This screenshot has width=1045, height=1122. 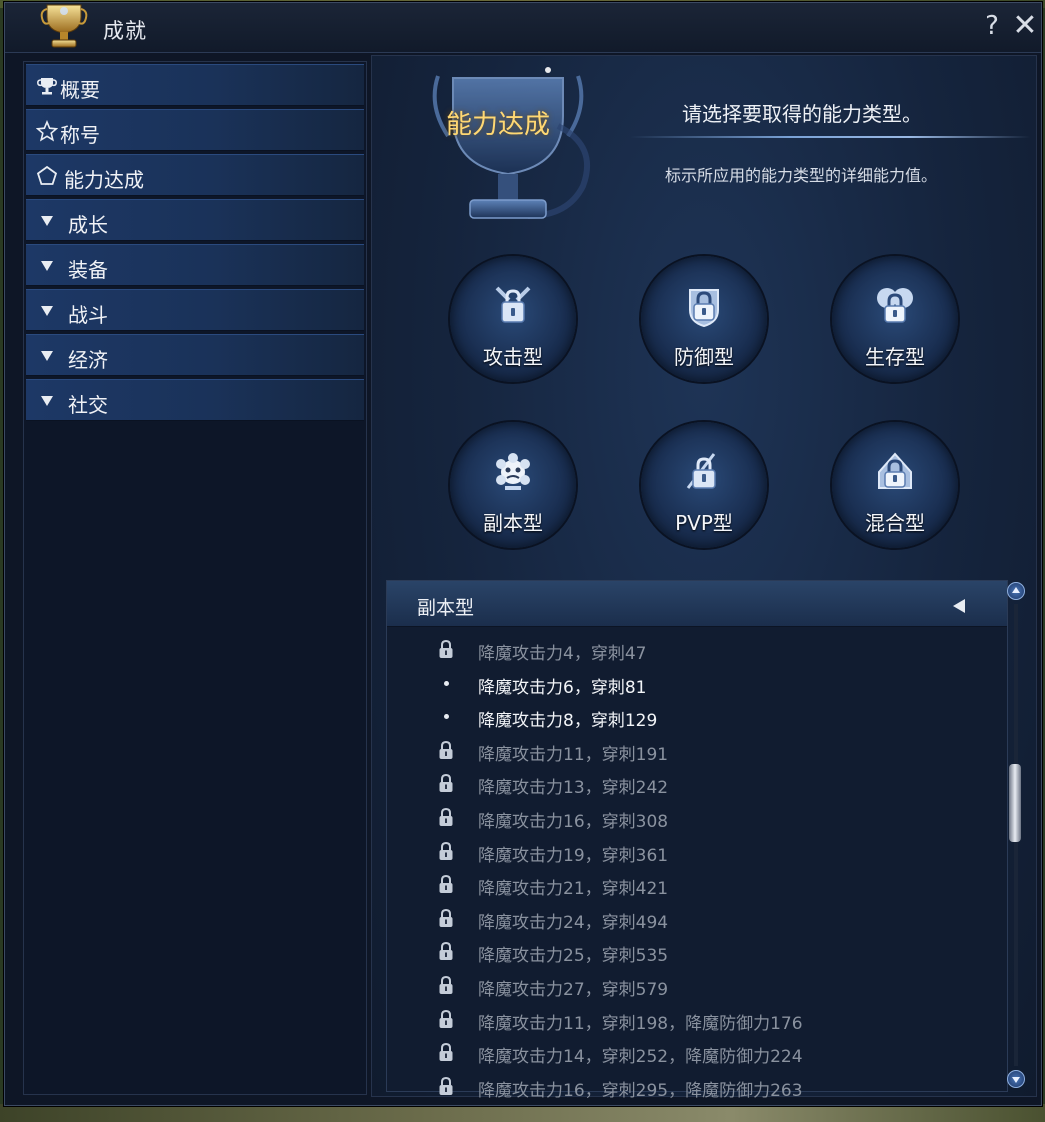 I want to click on scroll-thumb, so click(x=1015, y=803).